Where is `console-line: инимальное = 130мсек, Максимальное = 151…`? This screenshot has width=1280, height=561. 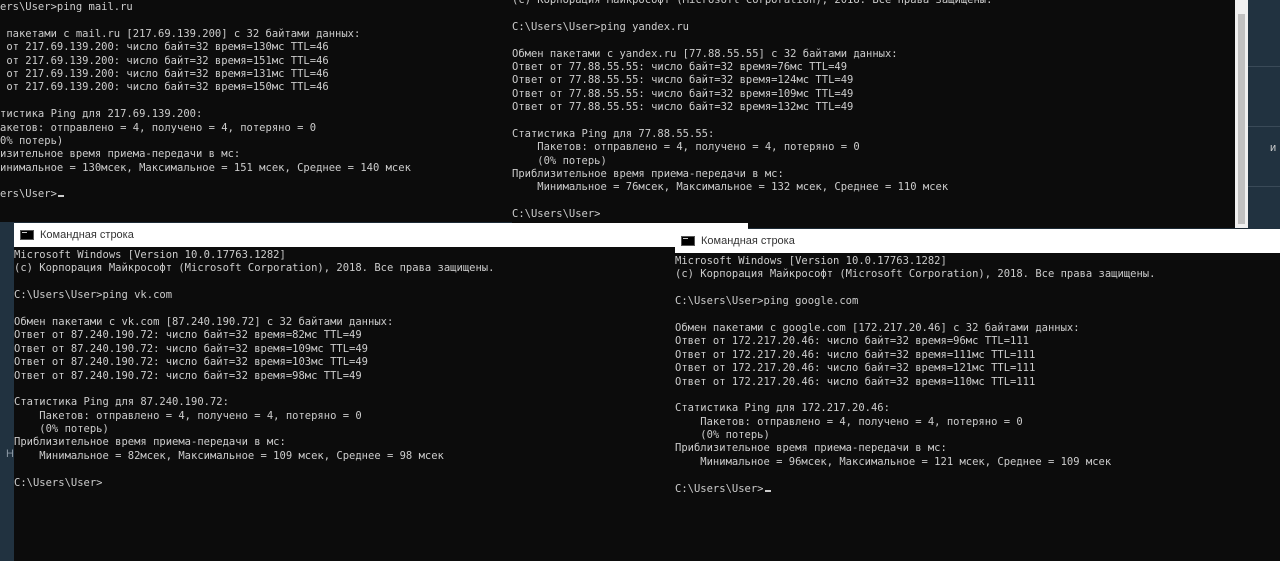 console-line: инимальное = 130мсек, Максимальное = 151… is located at coordinates (205, 167).